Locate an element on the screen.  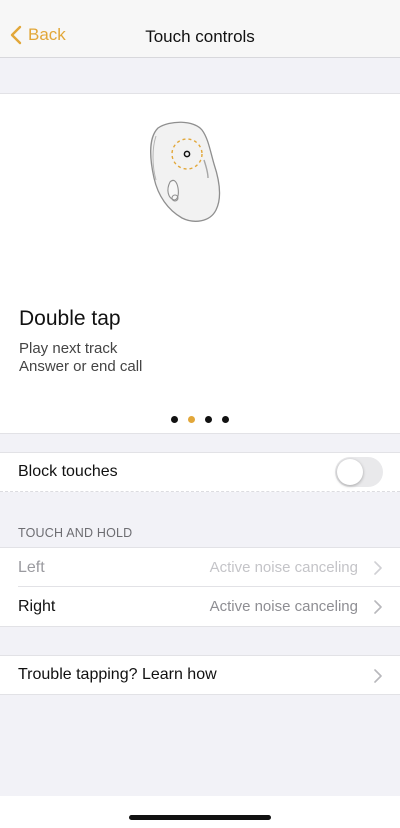
page-indicator is located at coordinates (200, 419).